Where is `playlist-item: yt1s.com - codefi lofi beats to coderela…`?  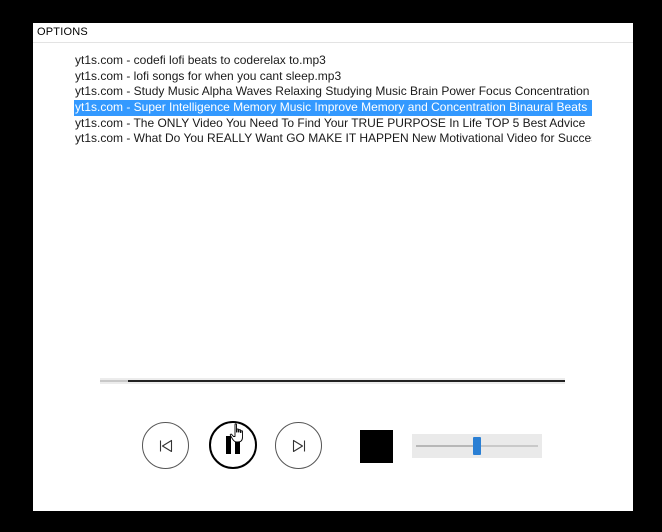
playlist-item: yt1s.com - codefi lofi beats to coderela… is located at coordinates (333, 61).